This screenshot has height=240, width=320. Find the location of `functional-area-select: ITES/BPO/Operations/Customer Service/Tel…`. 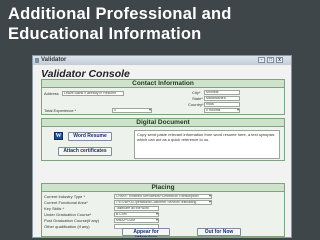

functional-area-select: ITES/BPO/Operations/Customer Service/Tel… is located at coordinates (163, 202).